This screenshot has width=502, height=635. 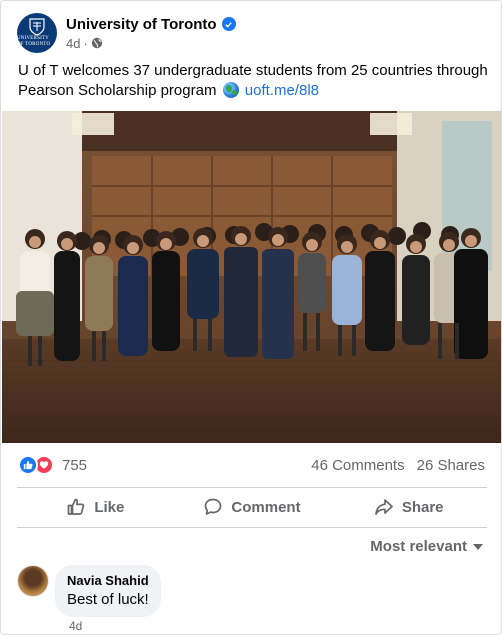 I want to click on post-timestamp: 4d, so click(x=73, y=43).